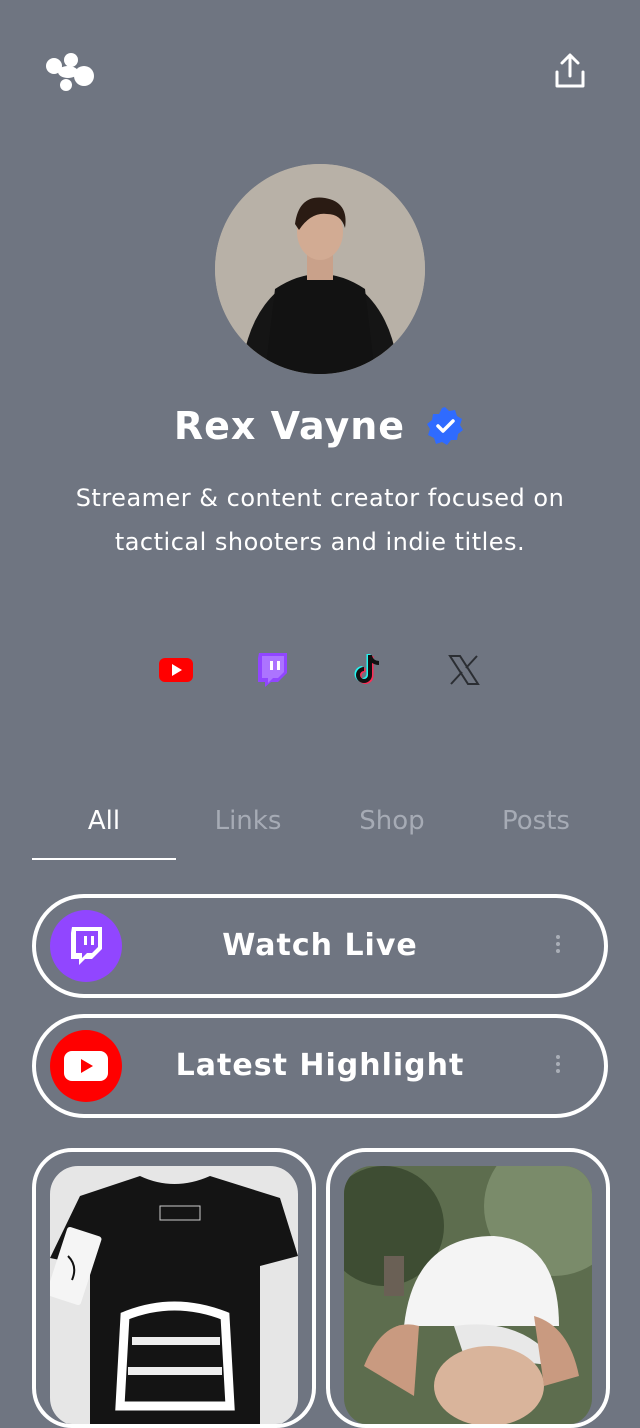  I want to click on link-label: Latest Highlight, so click(320, 1065).